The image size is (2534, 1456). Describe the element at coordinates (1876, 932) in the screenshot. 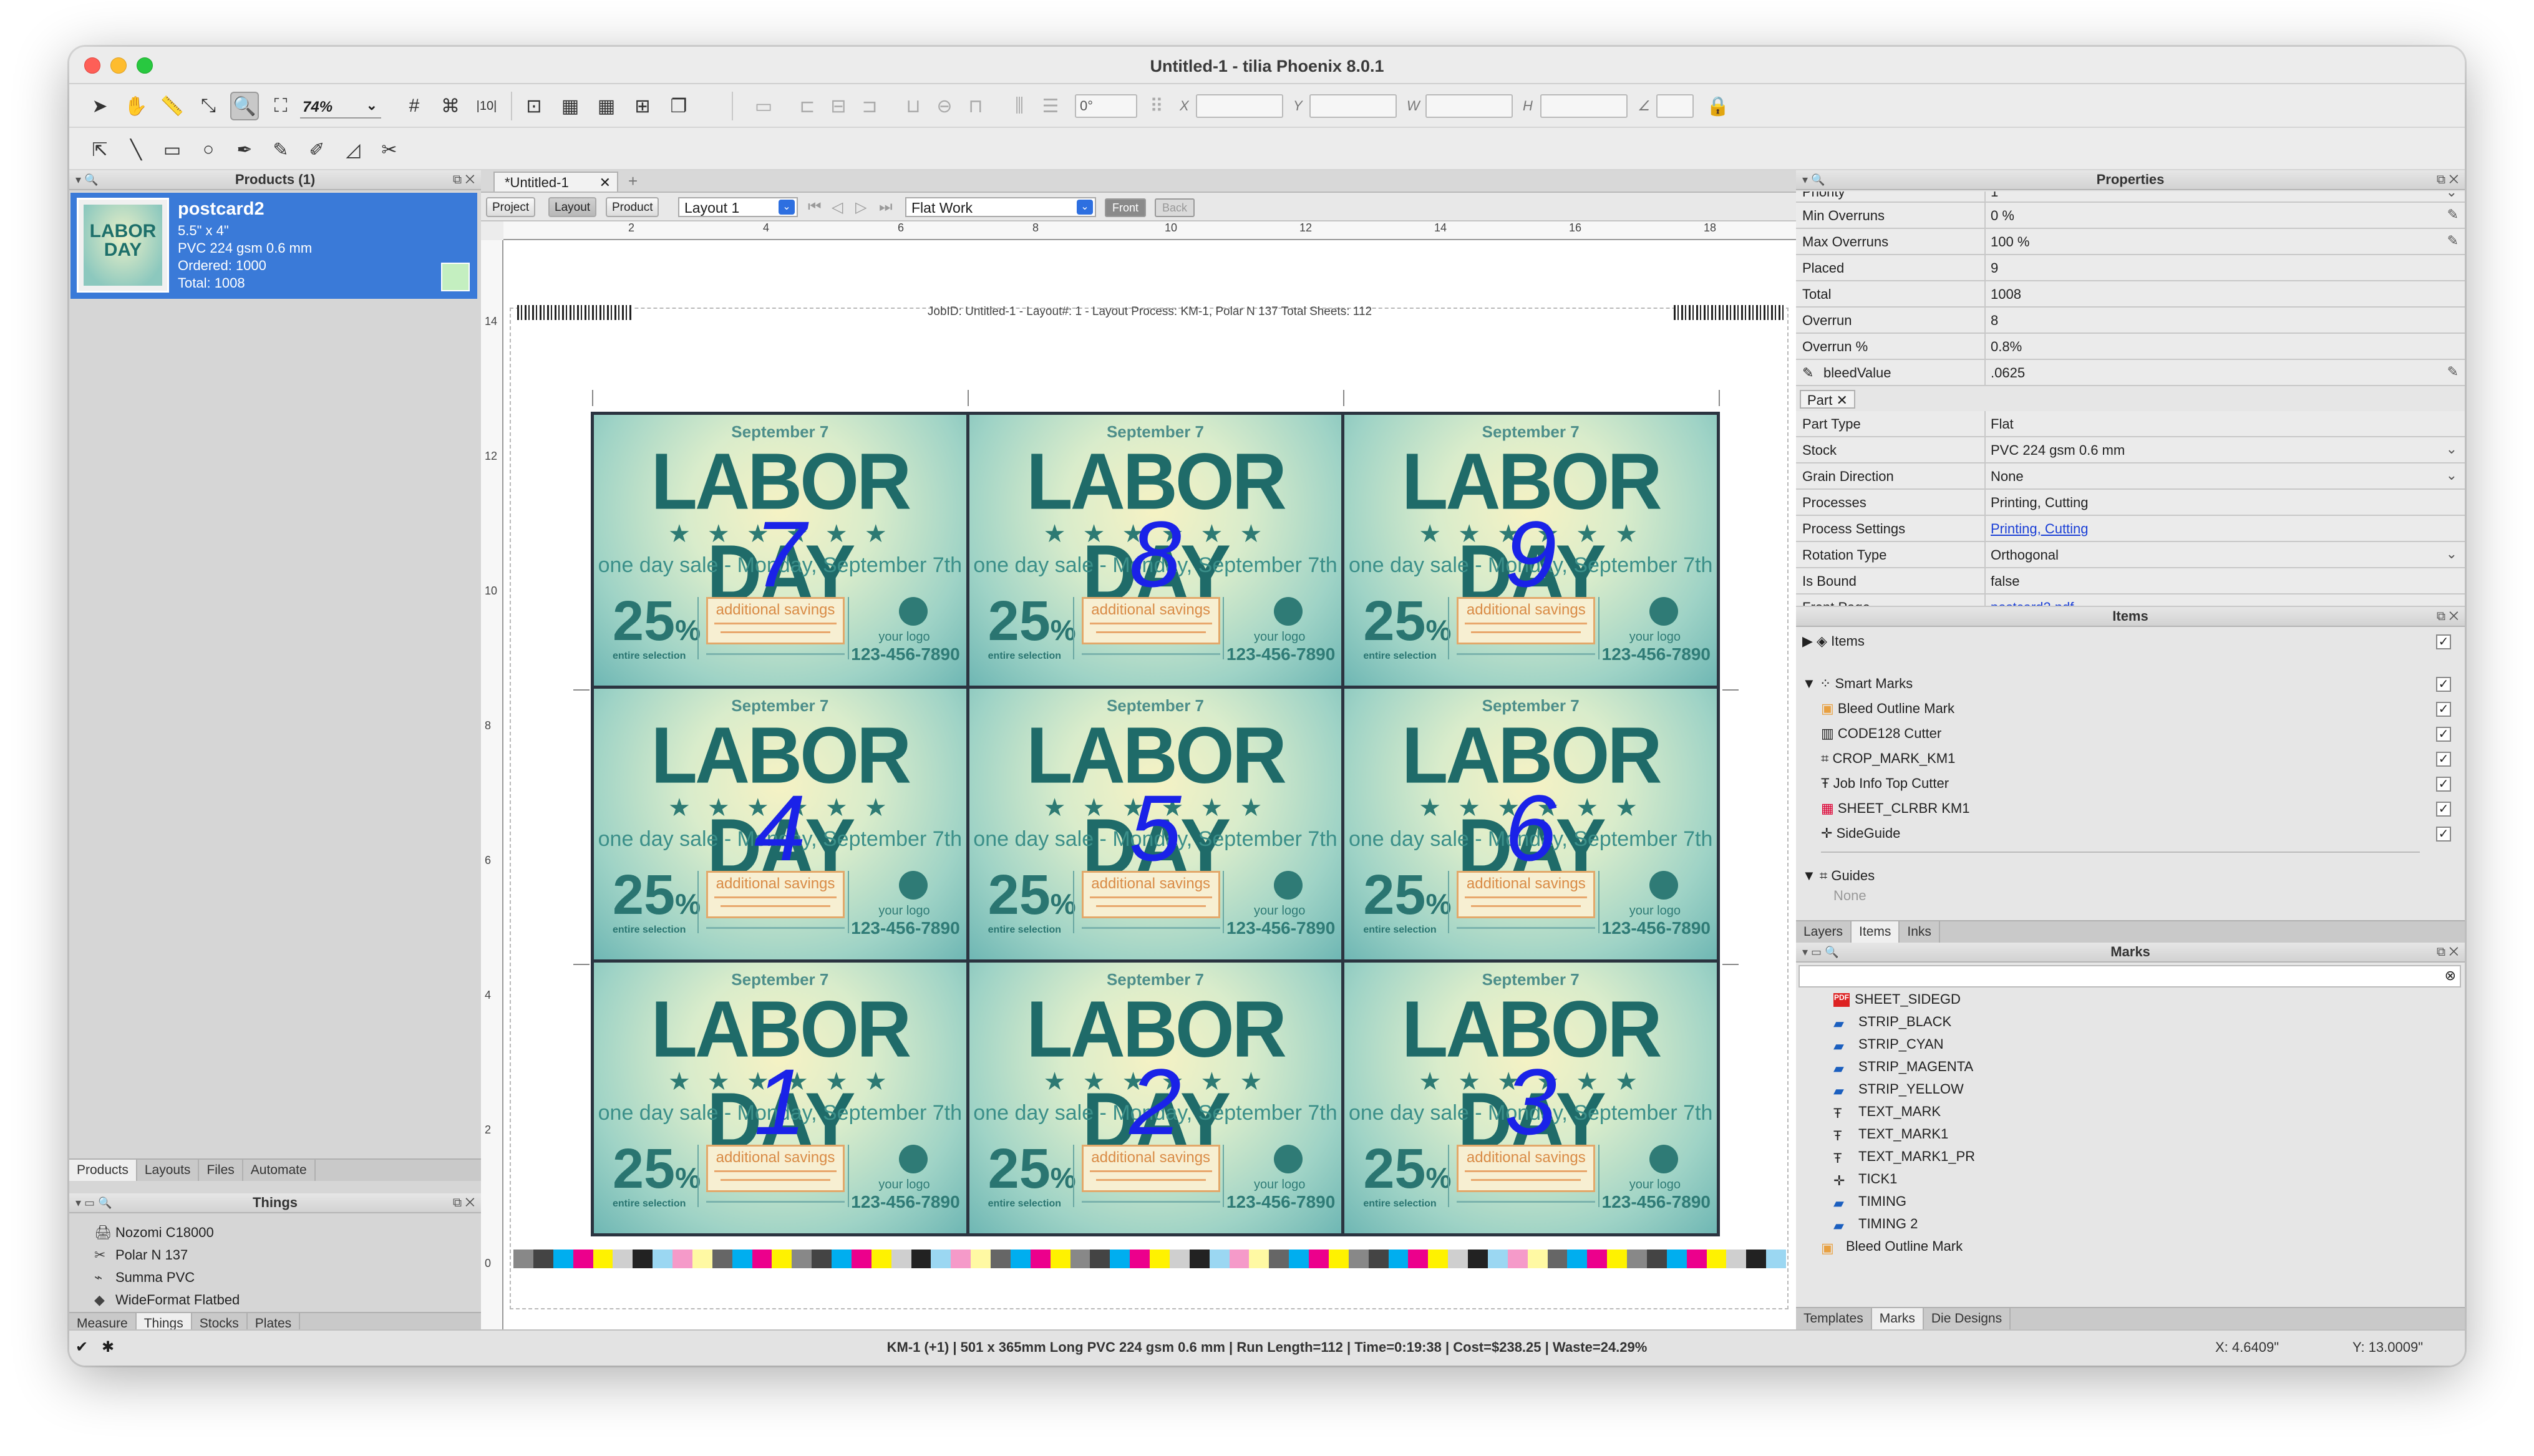

I see `tab-items: Items` at that location.